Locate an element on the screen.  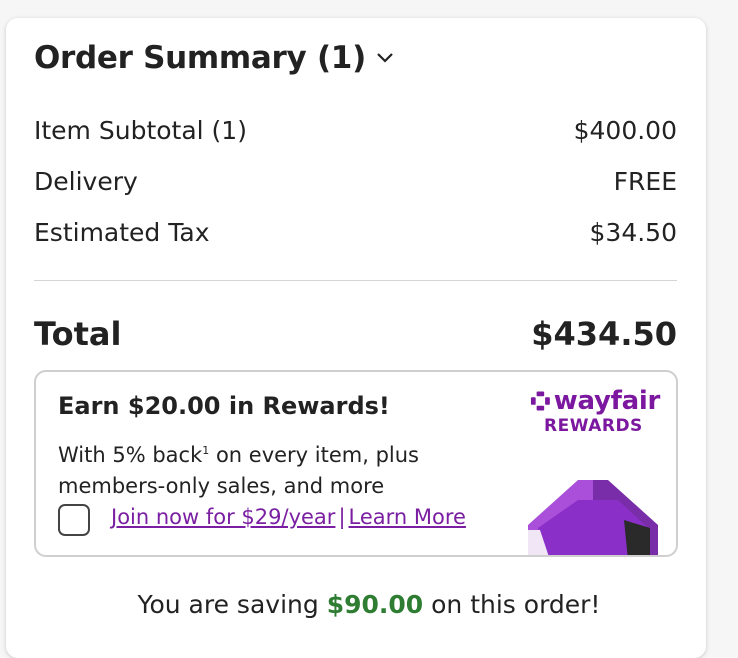
wayfair-rewards-logo: wayfair REWARDS is located at coordinates (595, 411).